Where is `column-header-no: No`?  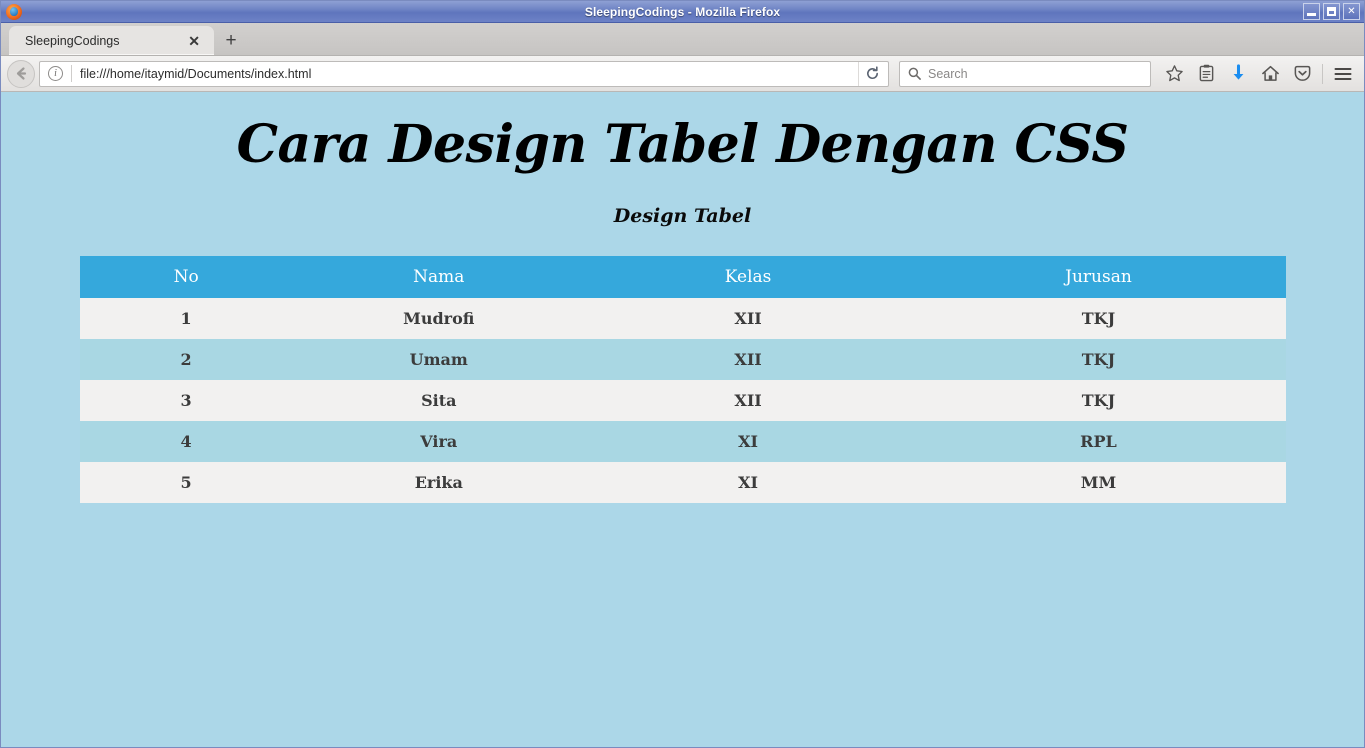
column-header-no: No is located at coordinates (186, 276).